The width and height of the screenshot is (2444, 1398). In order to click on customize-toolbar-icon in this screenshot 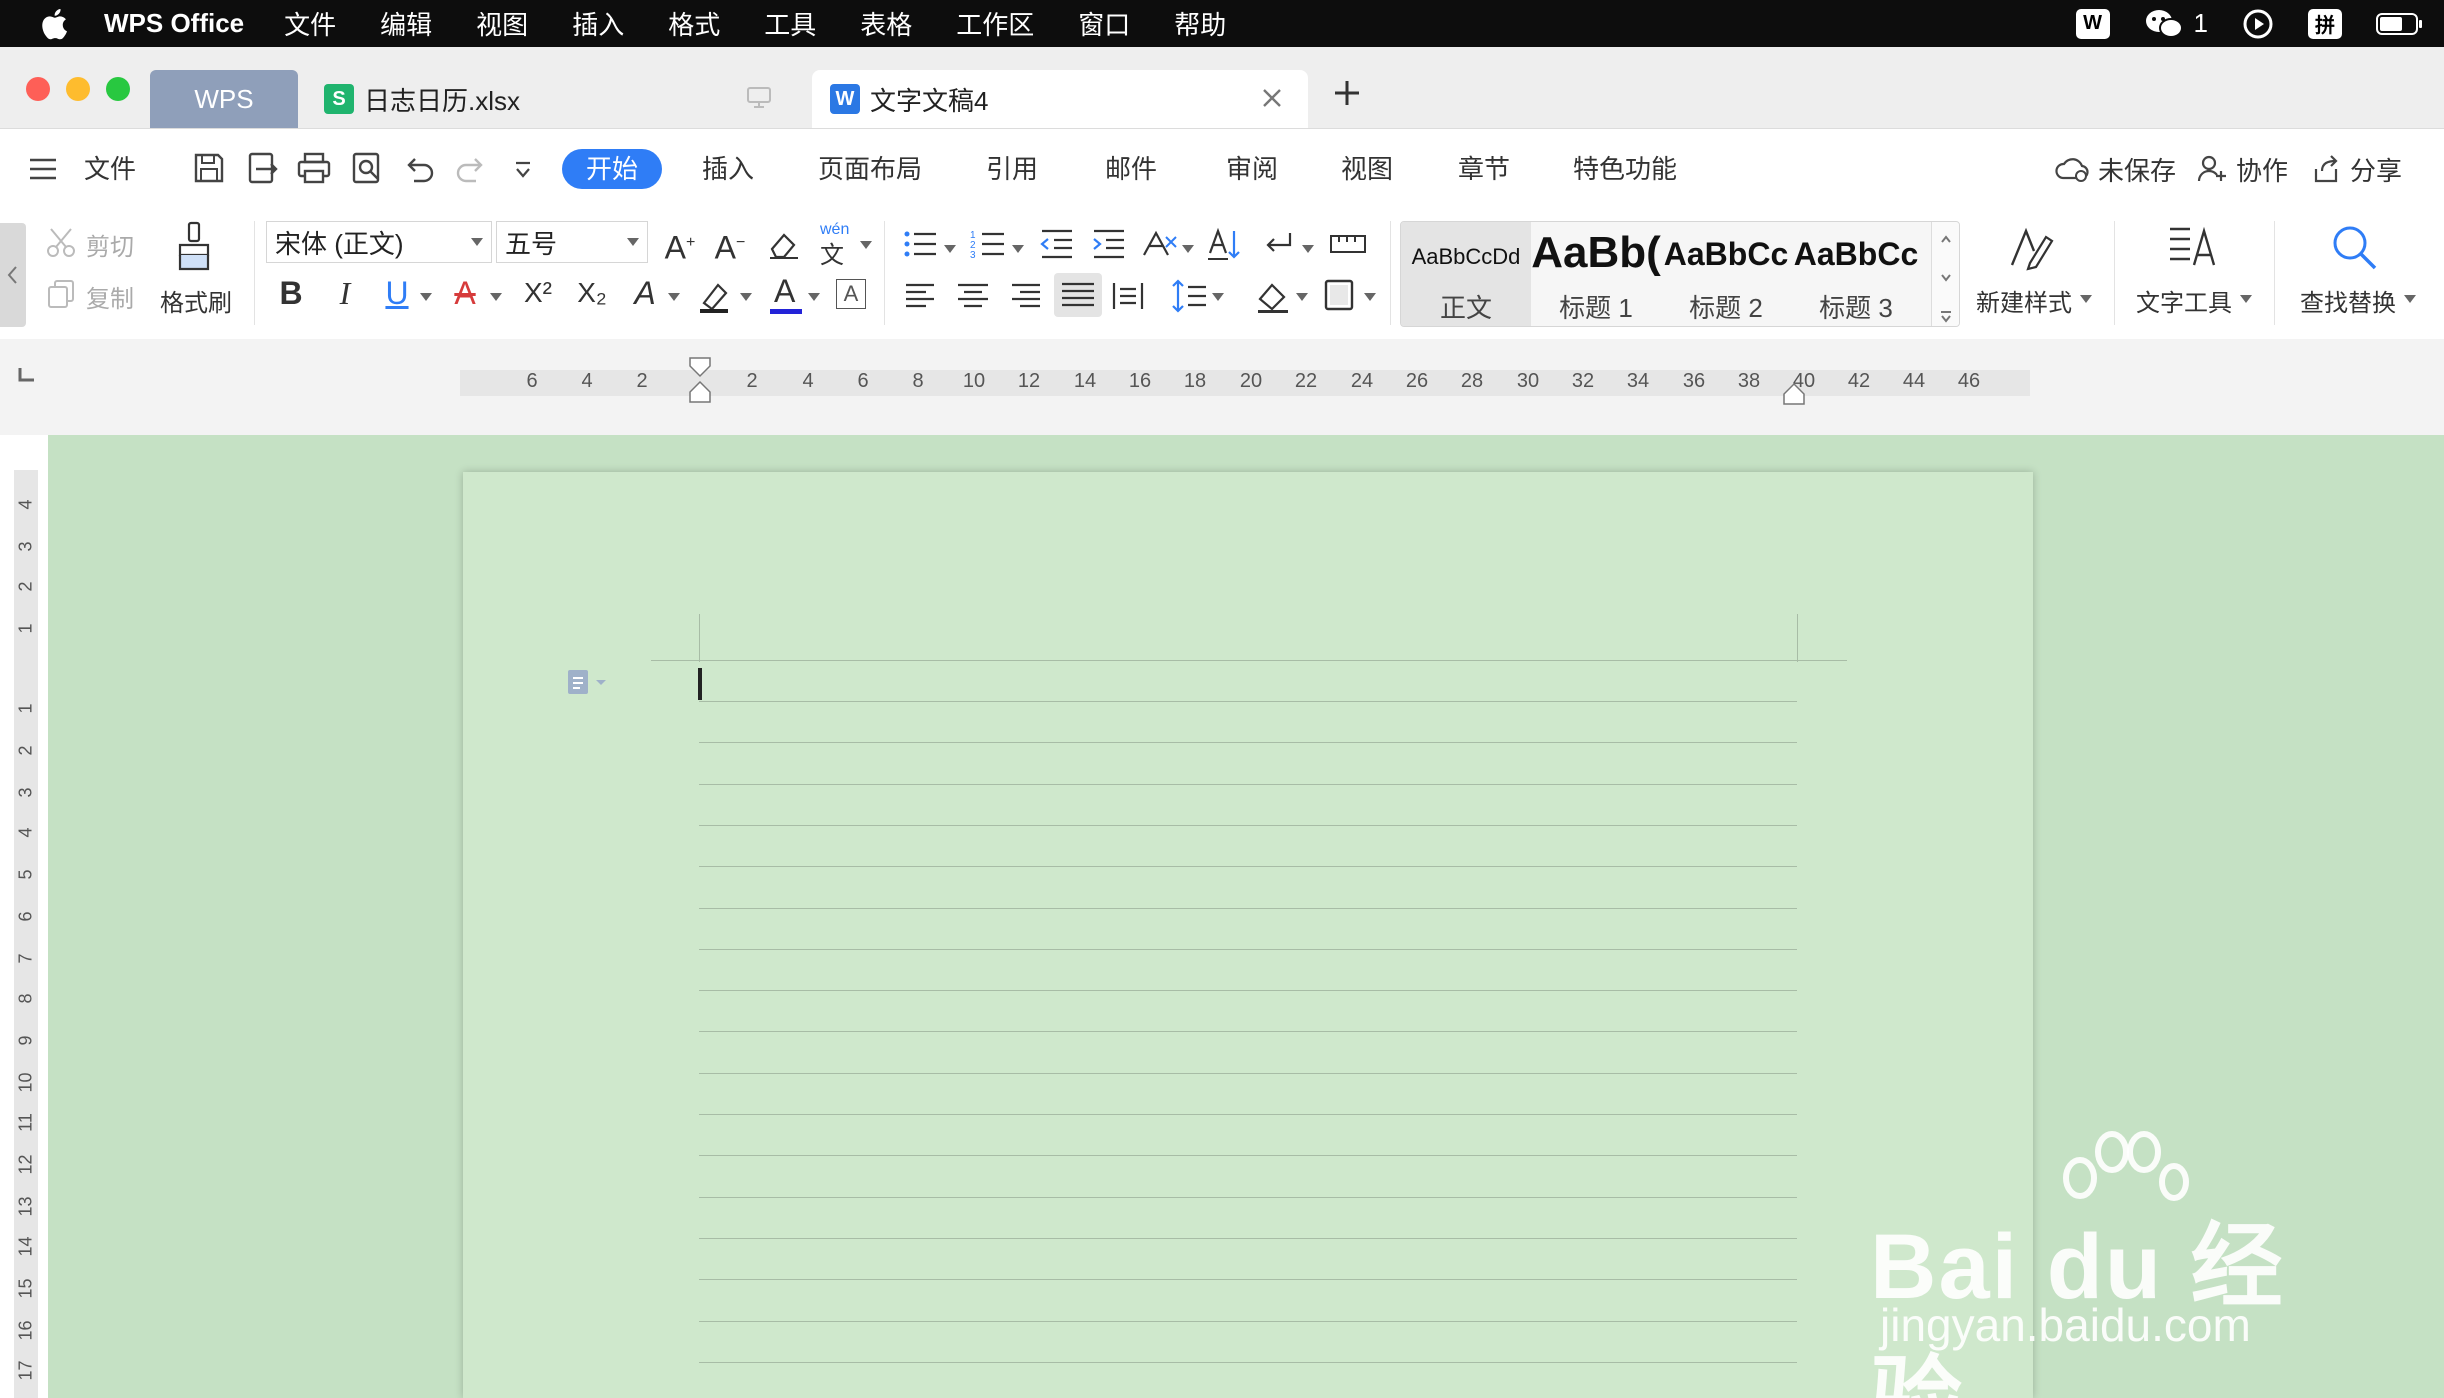, I will do `click(523, 170)`.